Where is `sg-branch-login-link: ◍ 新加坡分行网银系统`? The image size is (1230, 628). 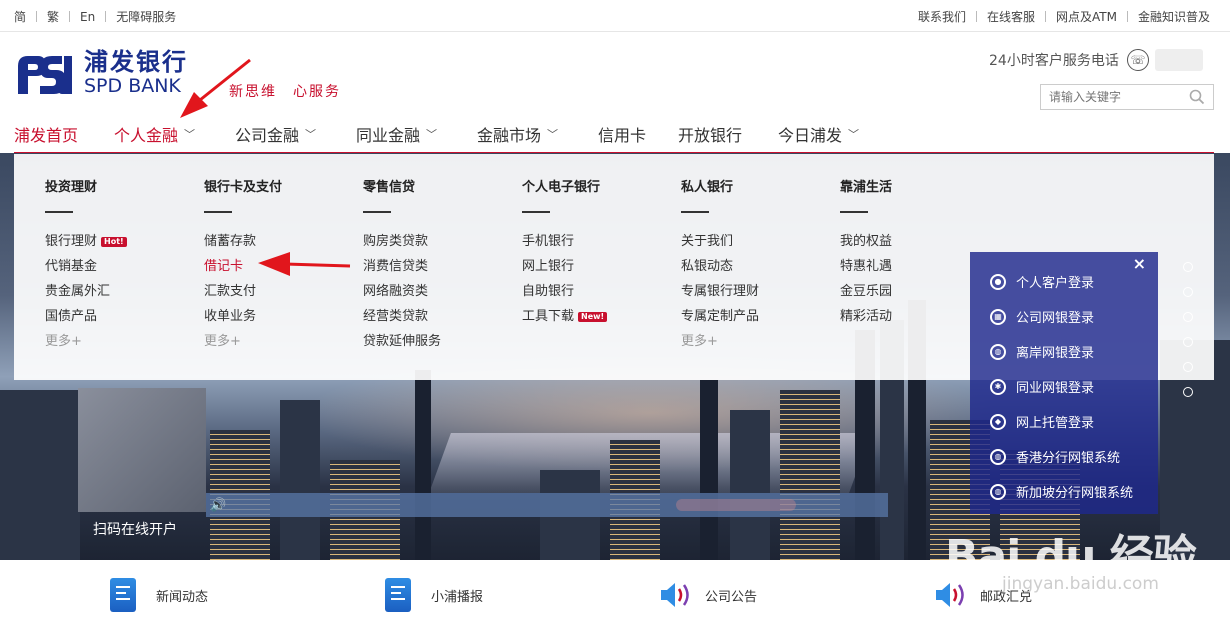
sg-branch-login-link: ◍ 新加坡分行网银系统 is located at coordinates (1061, 491).